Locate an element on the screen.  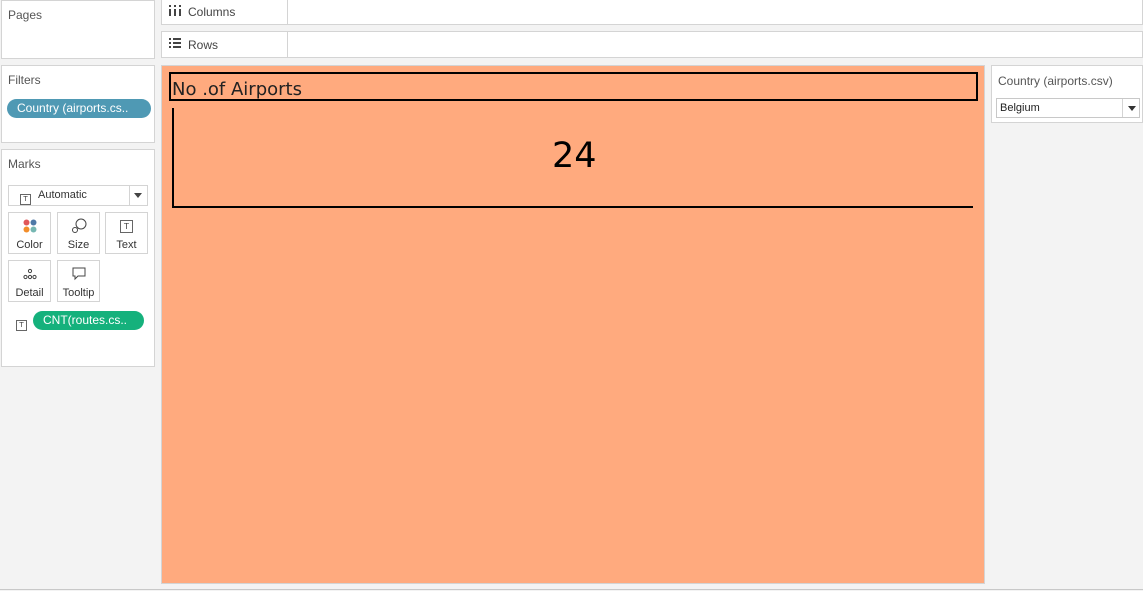
color-icon is located at coordinates (29, 226).